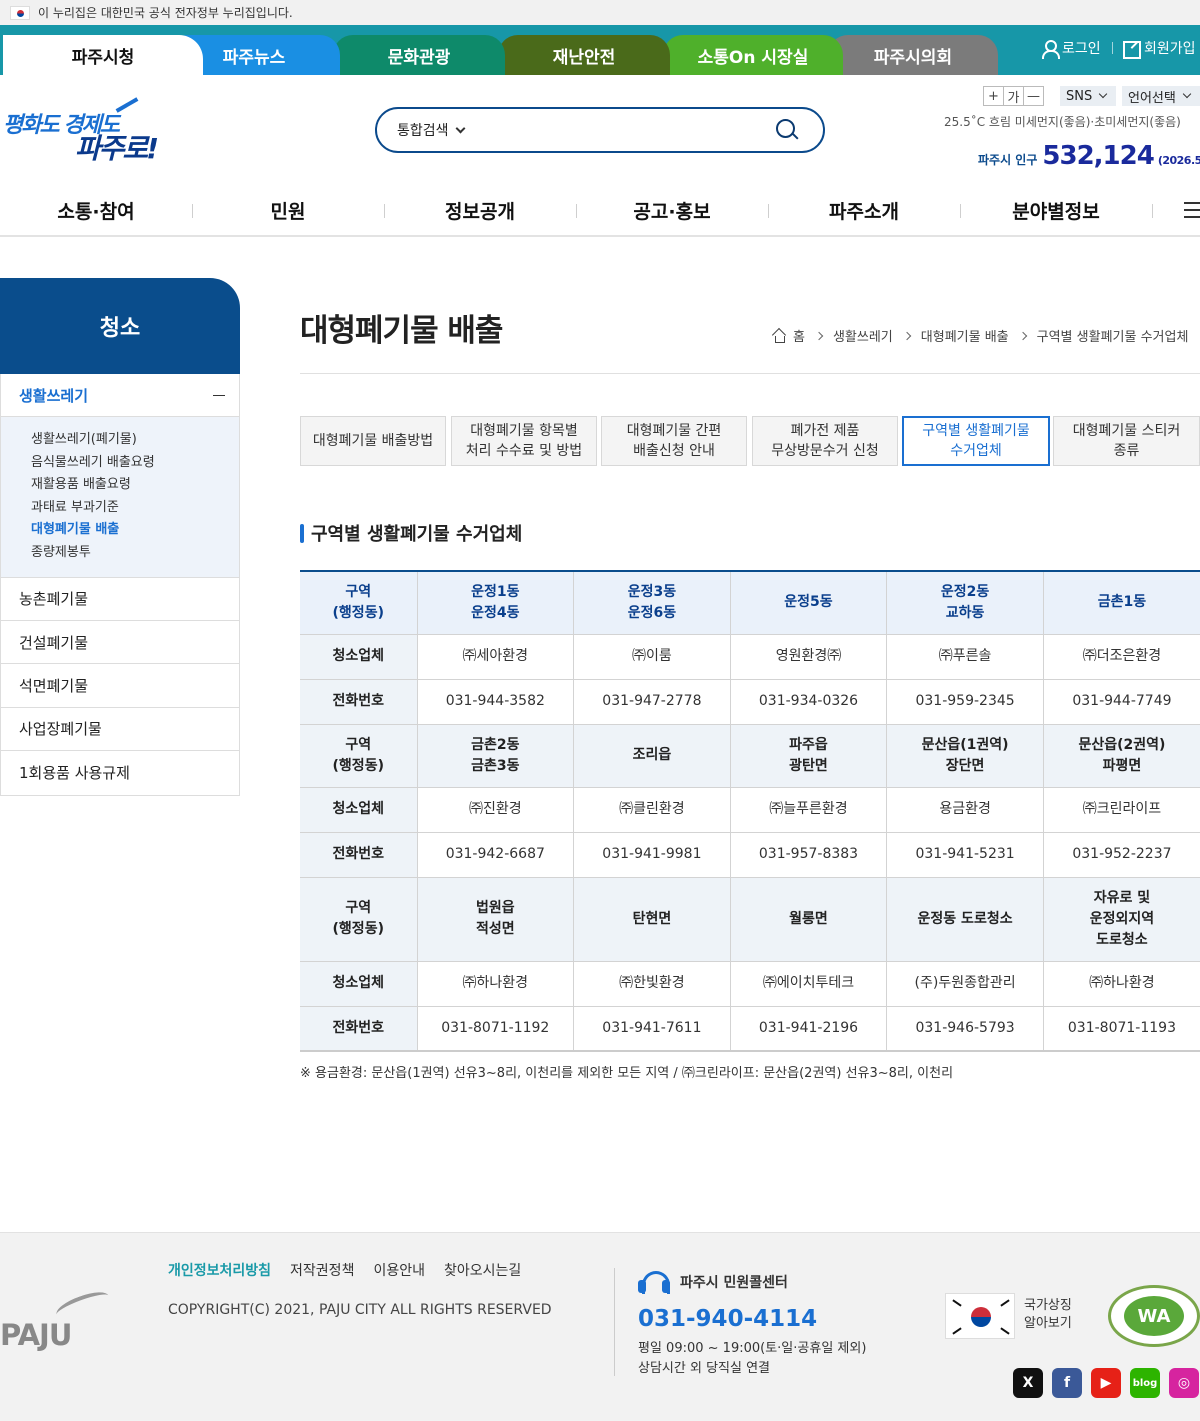  I want to click on national-symbol-line: 국가상징, so click(1048, 1305).